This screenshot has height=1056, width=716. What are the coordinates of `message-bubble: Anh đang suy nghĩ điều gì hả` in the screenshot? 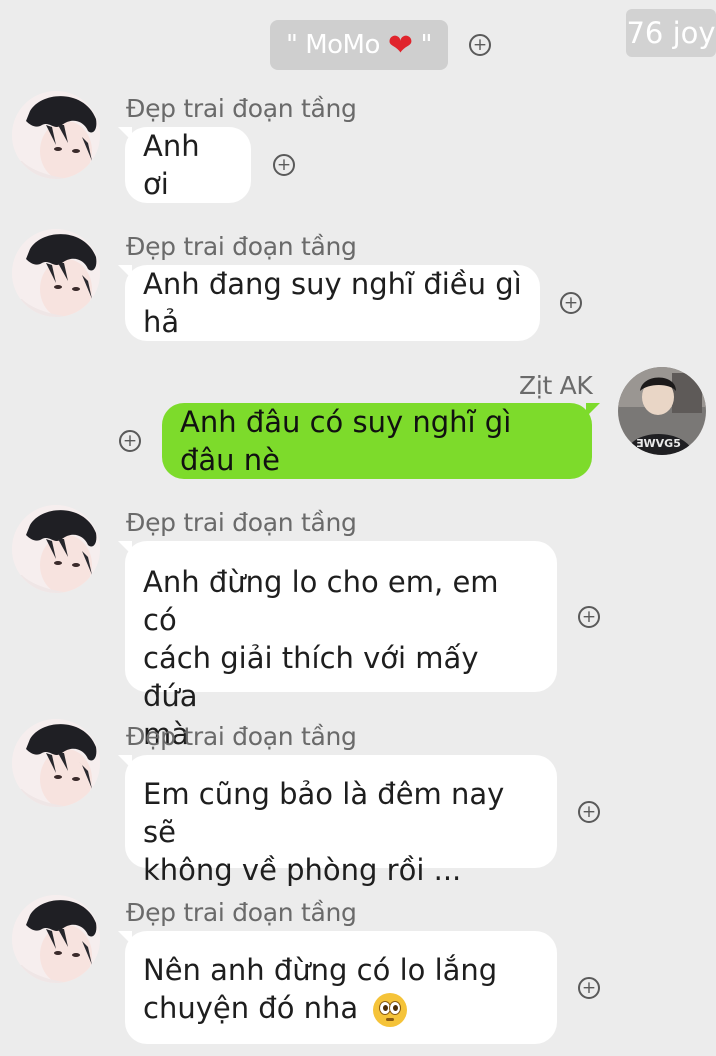 It's located at (329, 303).